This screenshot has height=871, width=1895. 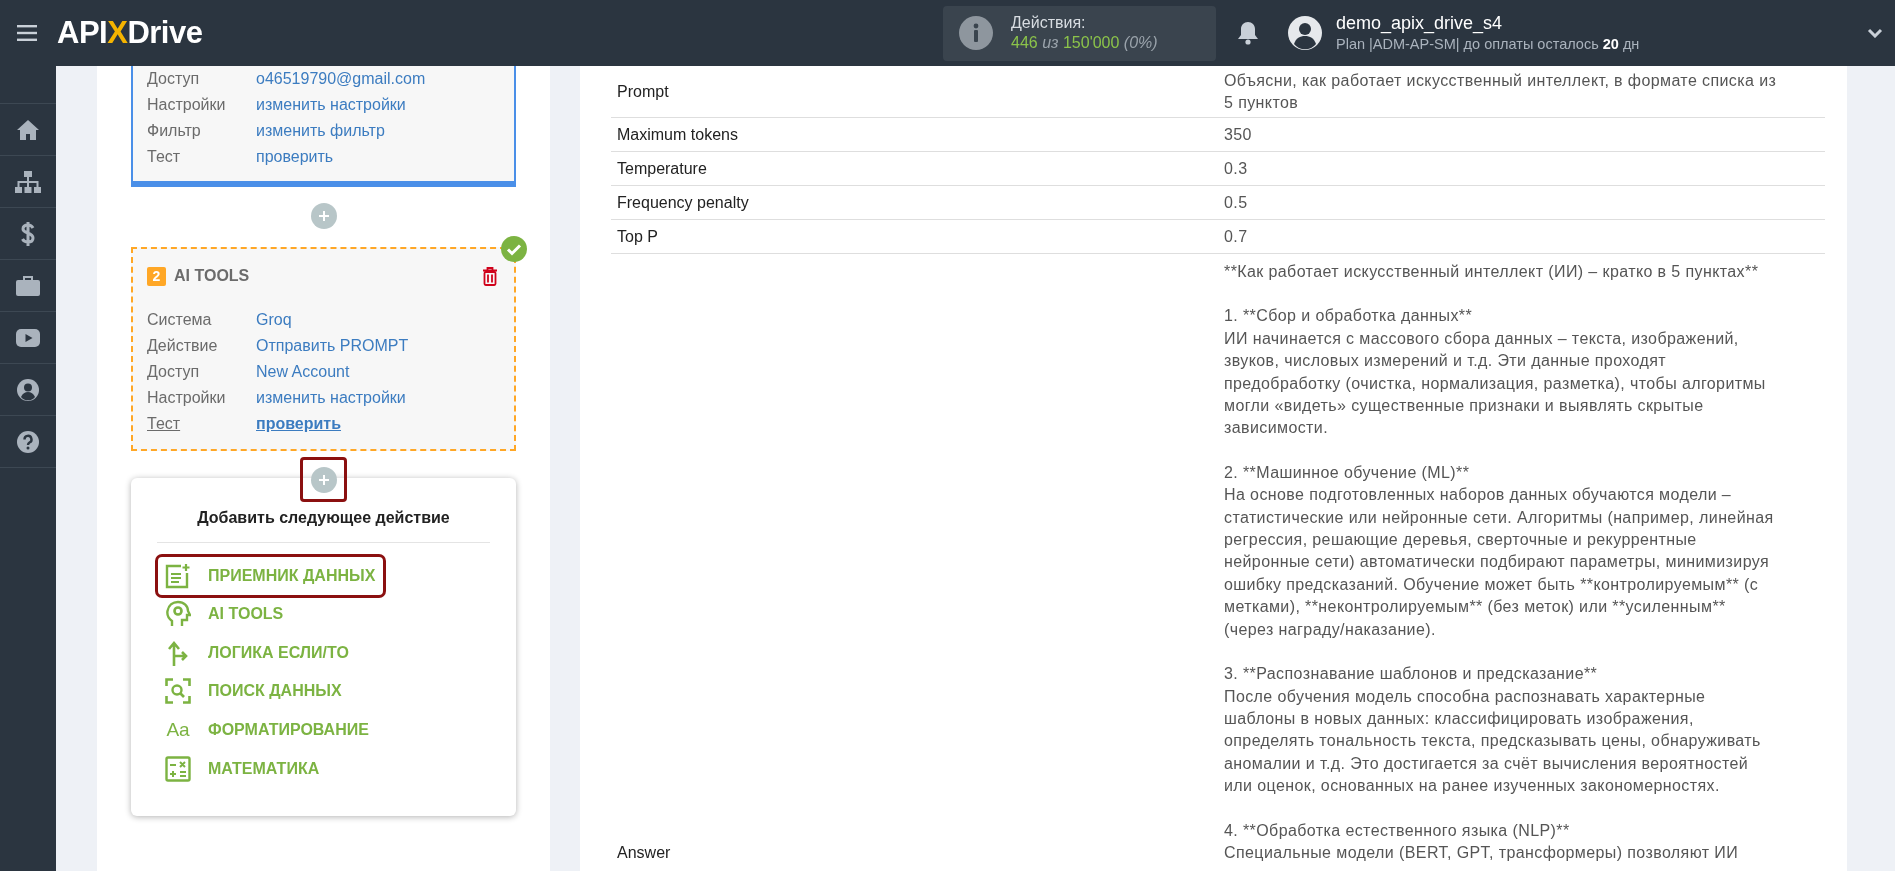 I want to click on table-cell-text: 0.5, so click(x=1236, y=202).